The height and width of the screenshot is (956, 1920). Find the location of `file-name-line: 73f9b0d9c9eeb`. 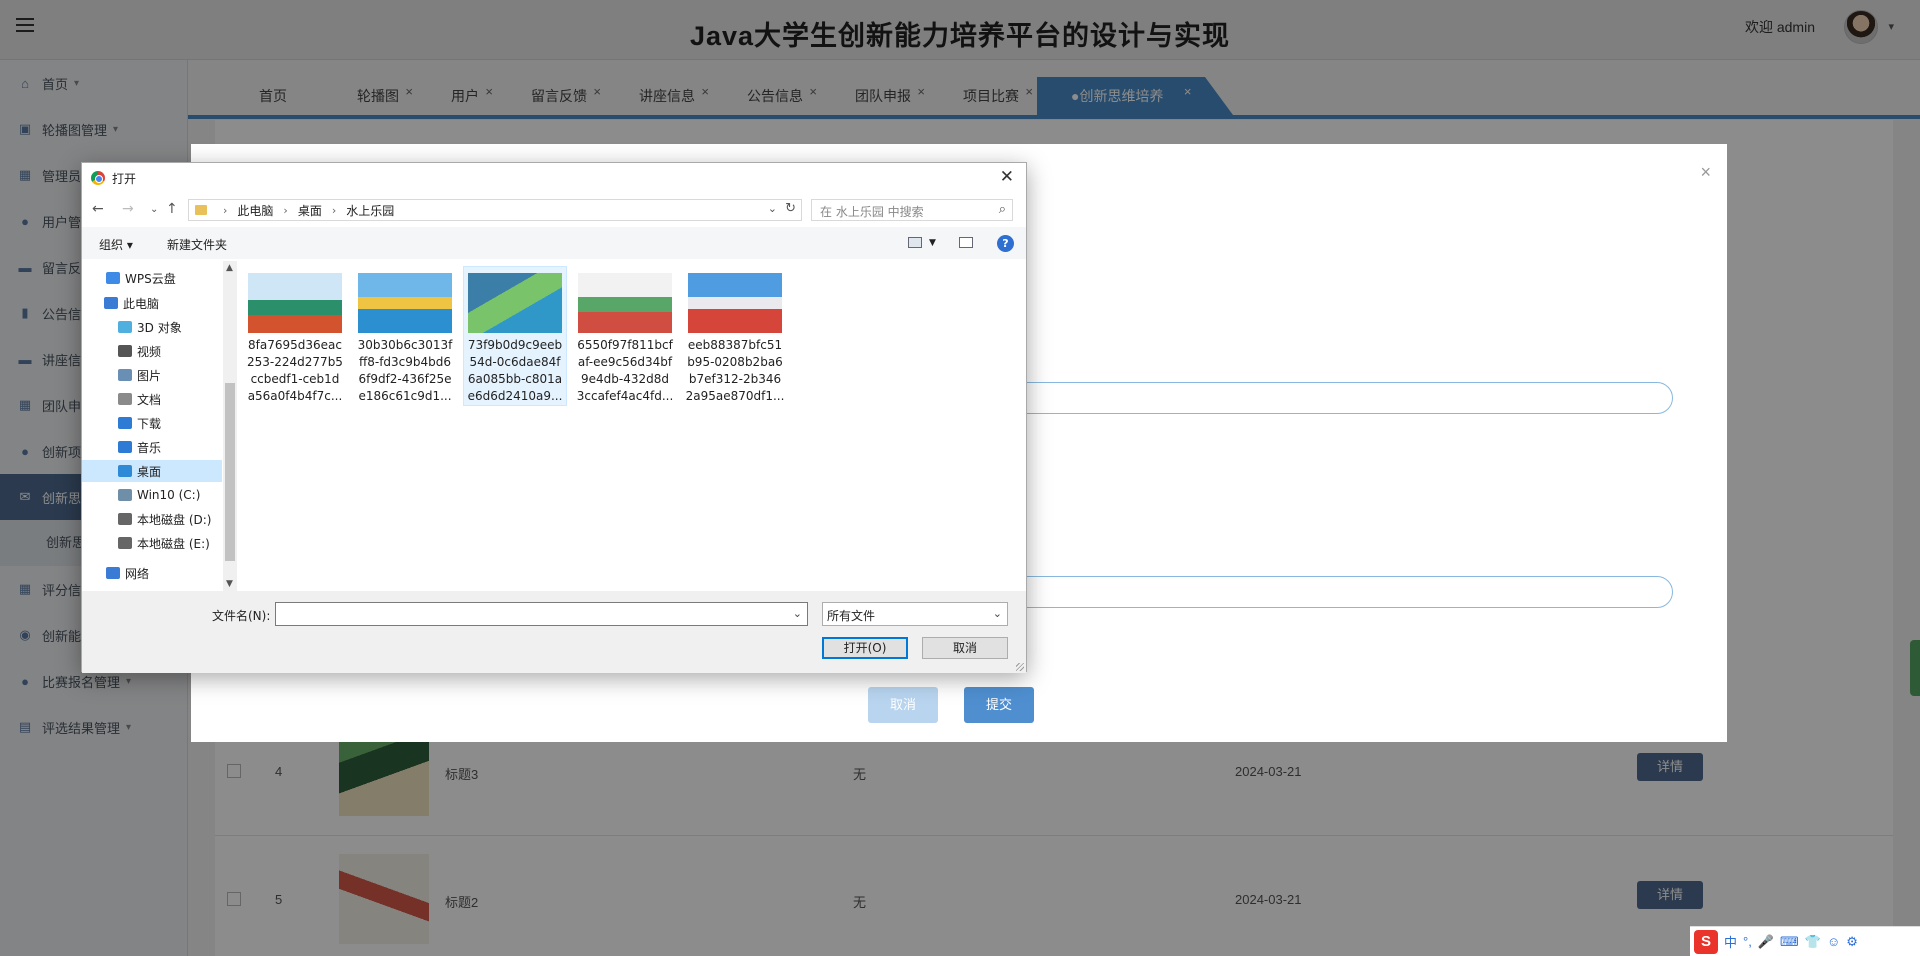

file-name-line: 73f9b0d9c9eeb is located at coordinates (515, 345).